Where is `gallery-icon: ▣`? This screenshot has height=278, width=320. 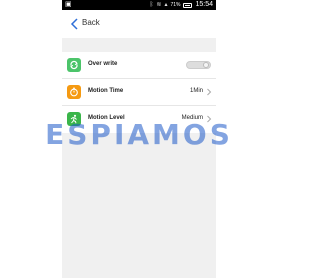 gallery-icon: ▣ is located at coordinates (68, 4).